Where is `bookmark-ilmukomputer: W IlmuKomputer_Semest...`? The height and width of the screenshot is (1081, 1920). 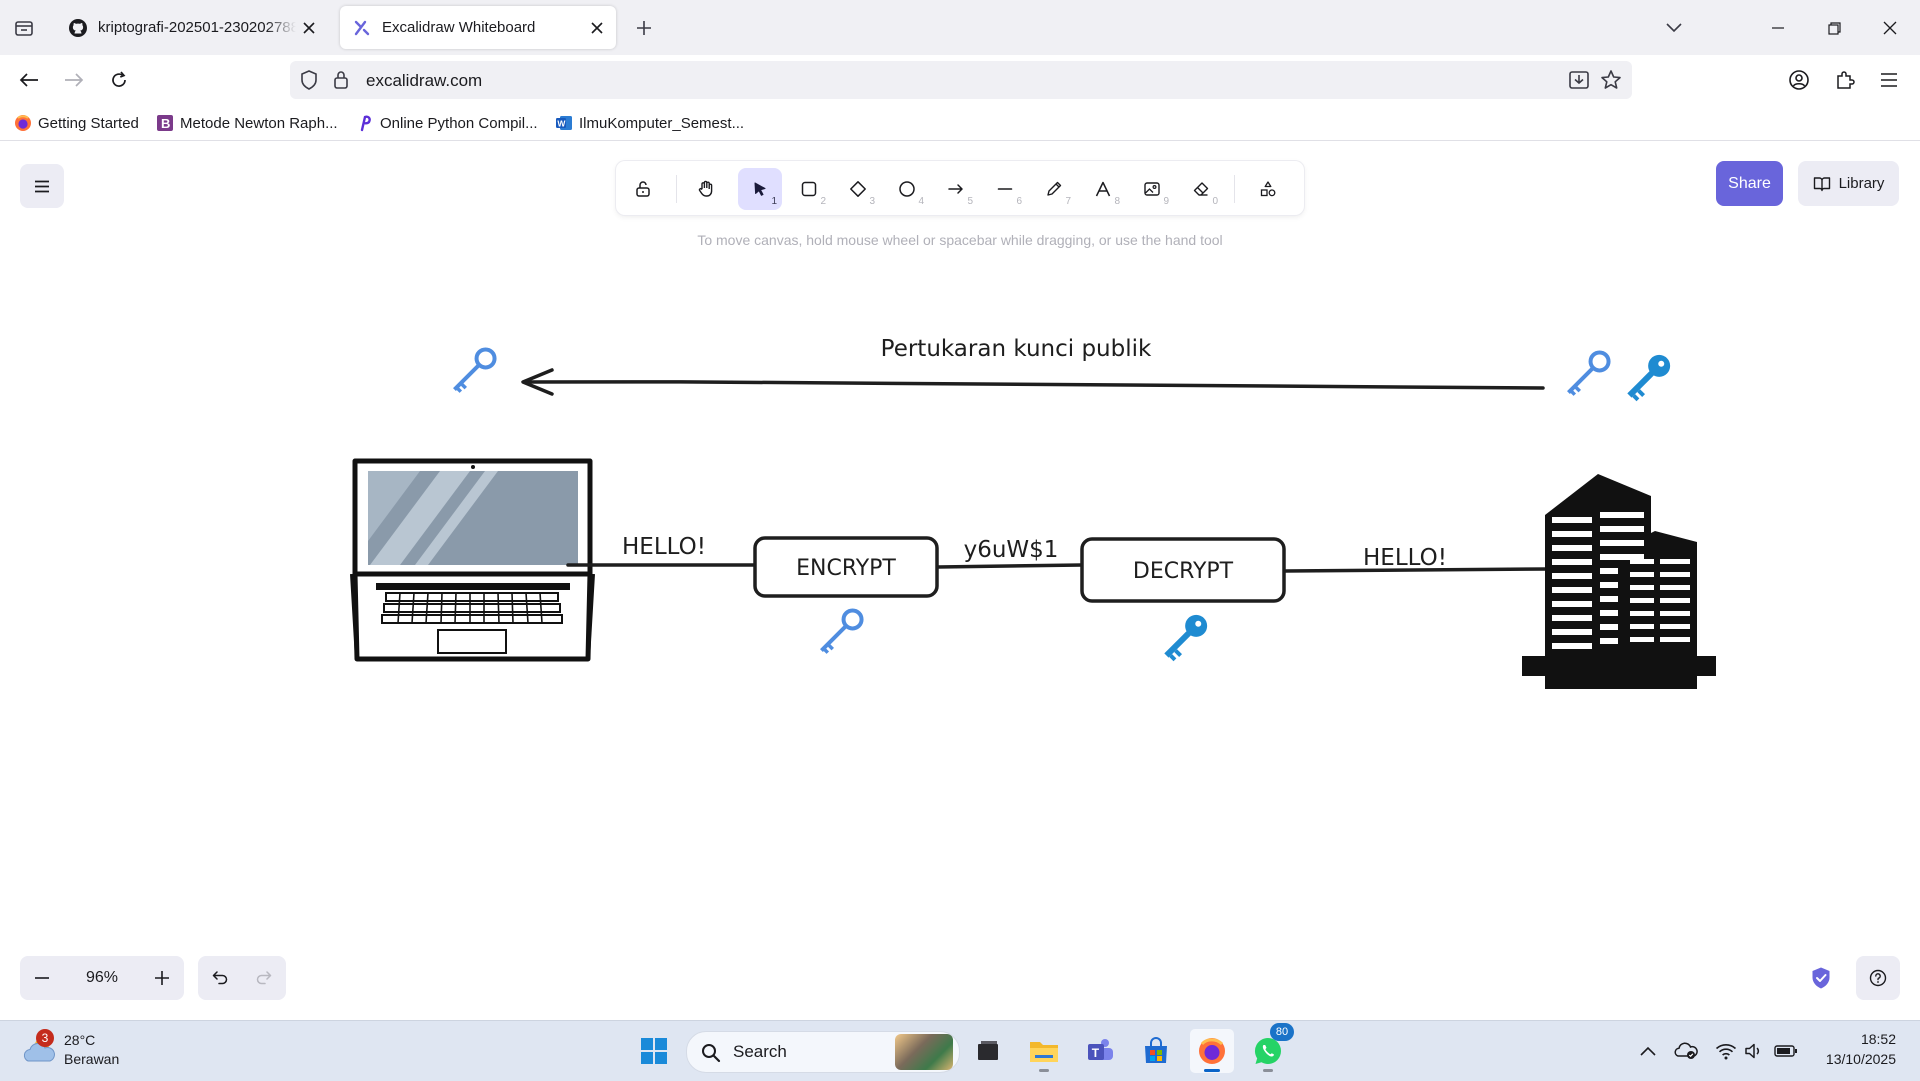
bookmark-ilmukomputer: W IlmuKomputer_Semest... is located at coordinates (649, 123).